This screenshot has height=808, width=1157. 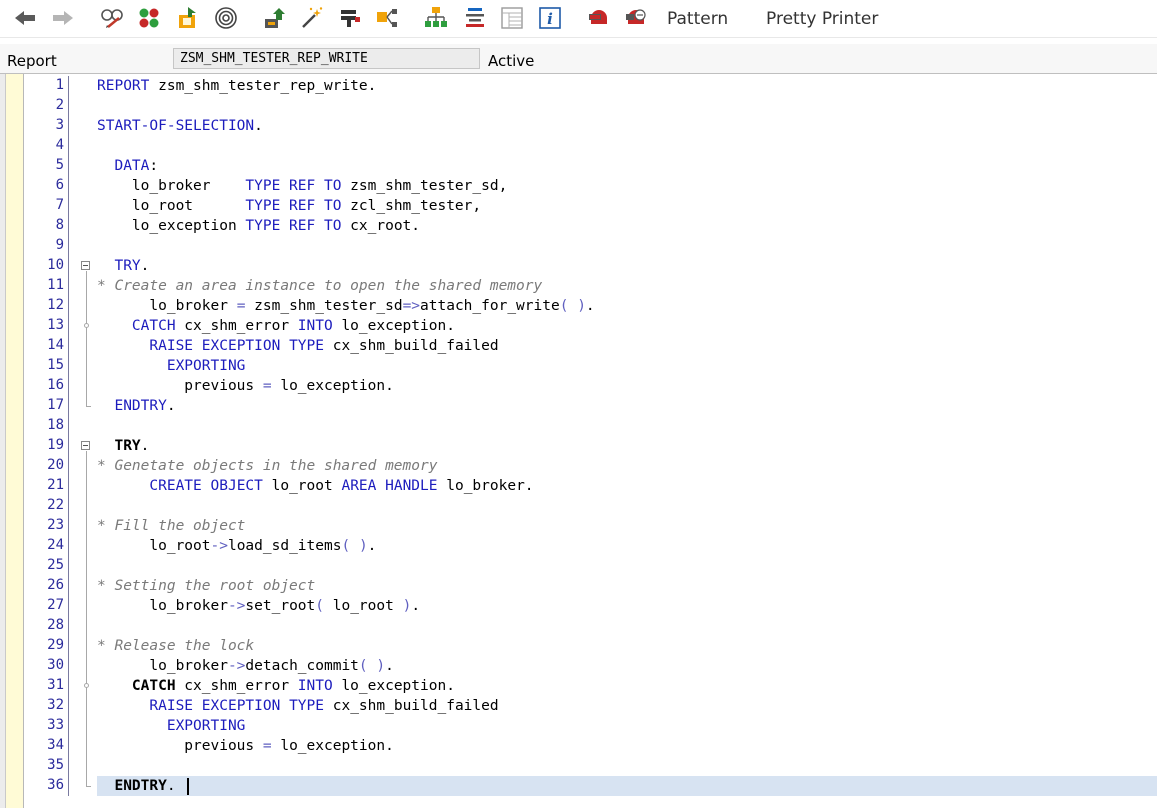 What do you see at coordinates (59, 245) in the screenshot?
I see `line-number: 9` at bounding box center [59, 245].